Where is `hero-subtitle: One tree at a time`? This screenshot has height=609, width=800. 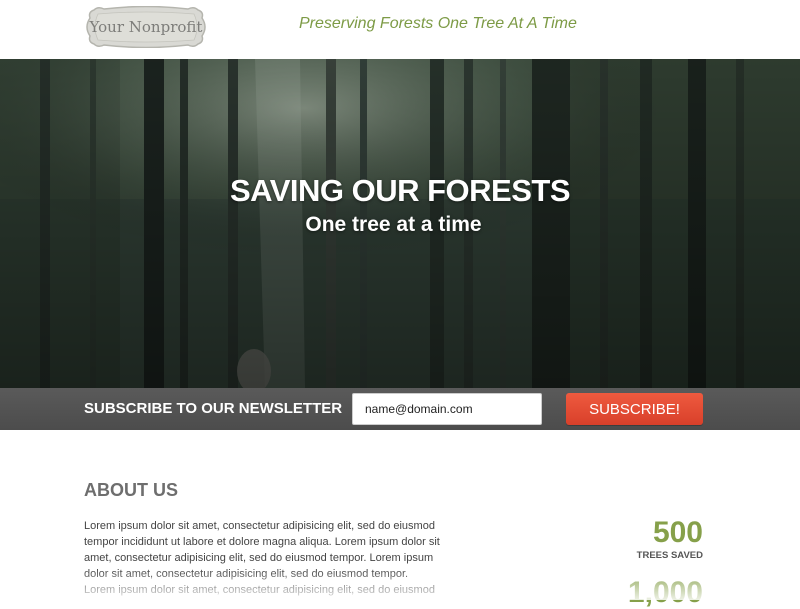
hero-subtitle: One tree at a time is located at coordinates (393, 224).